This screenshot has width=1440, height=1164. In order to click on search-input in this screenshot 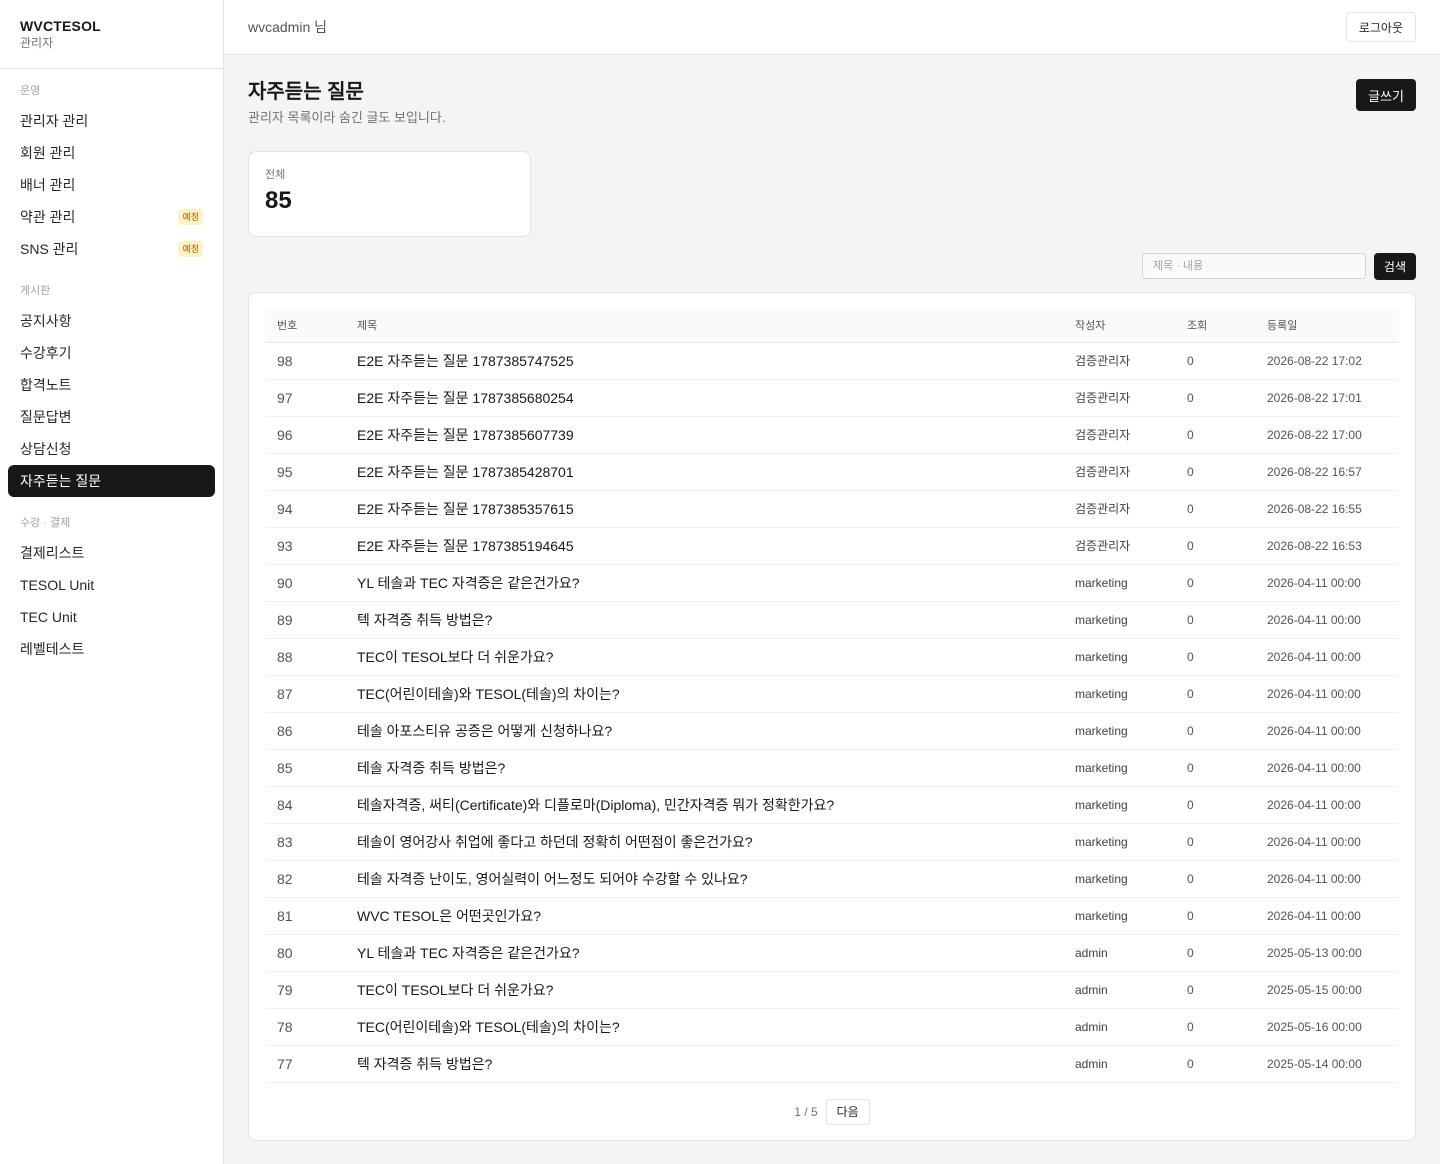, I will do `click(1253, 266)`.